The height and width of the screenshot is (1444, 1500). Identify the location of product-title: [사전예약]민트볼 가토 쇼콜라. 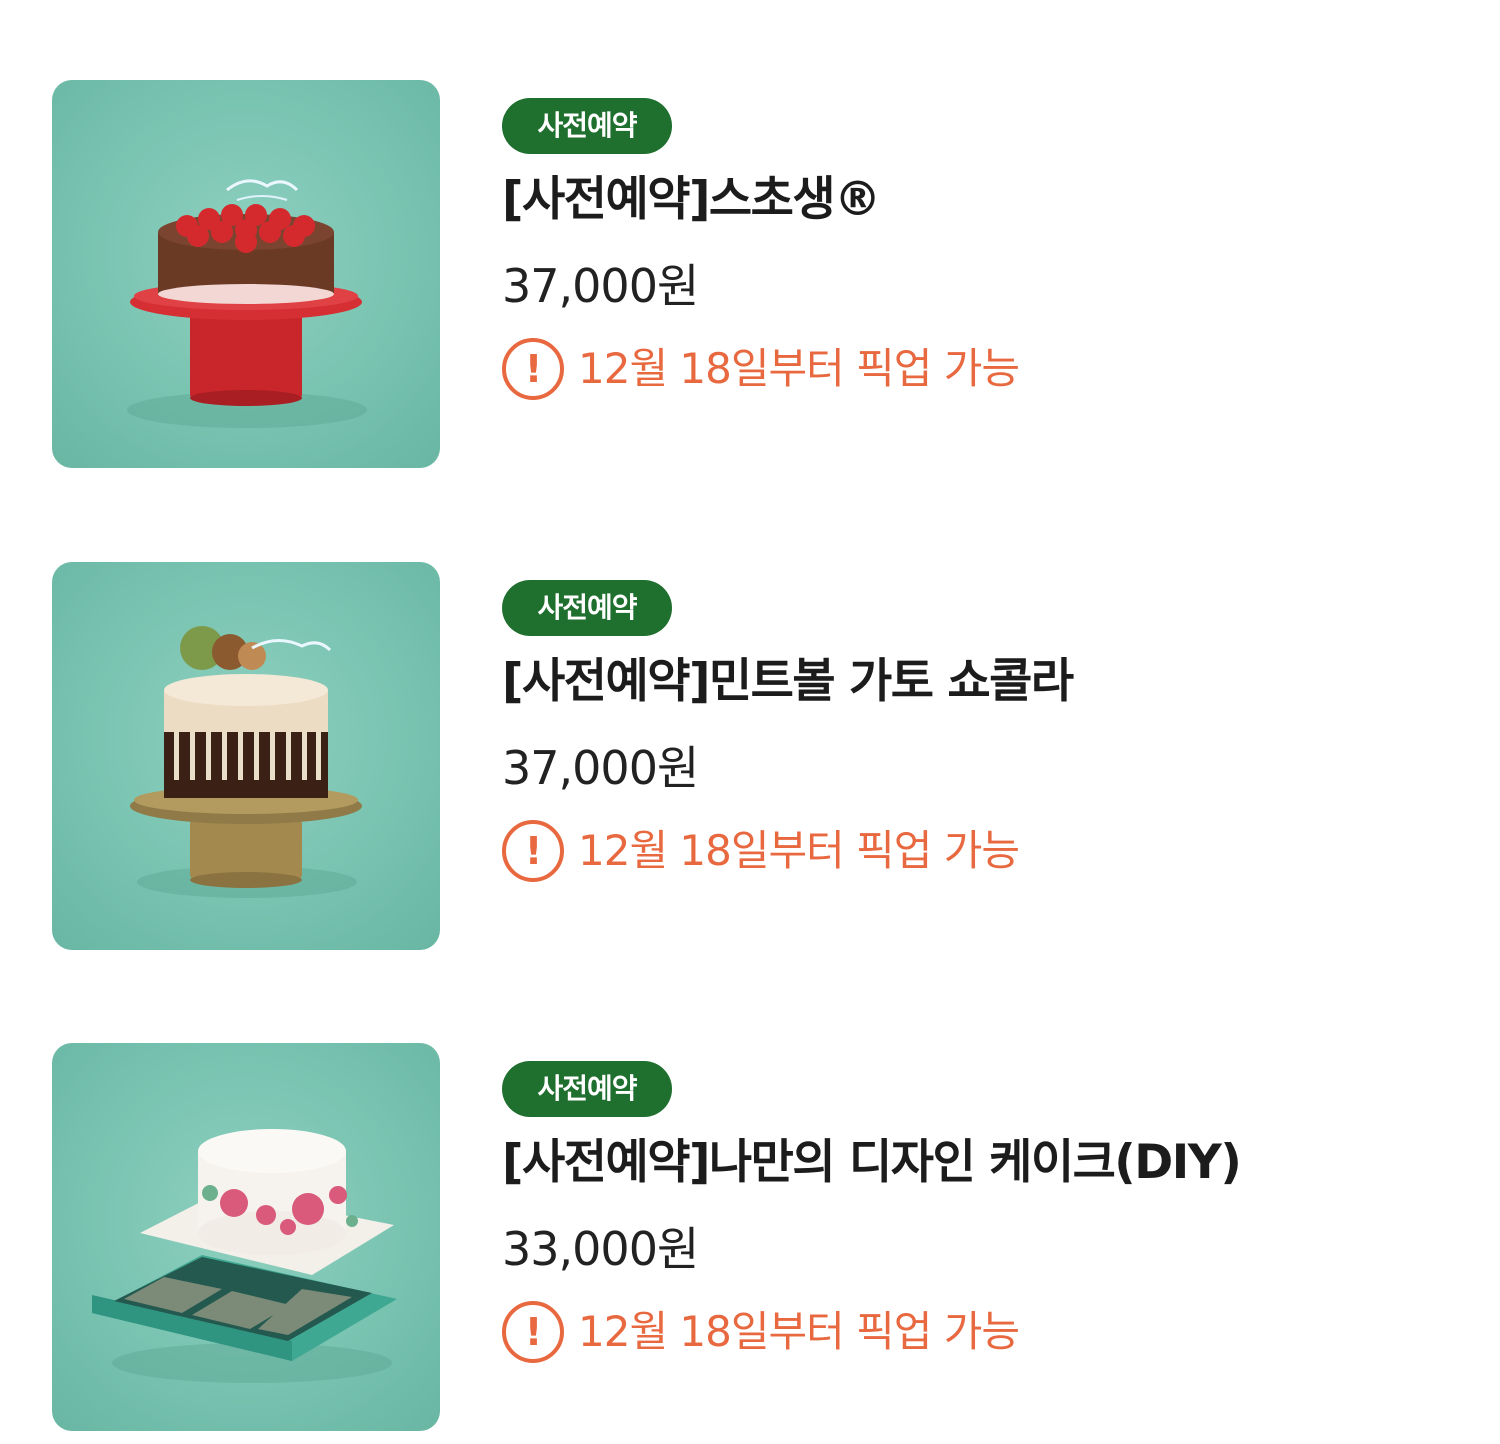
(788, 682).